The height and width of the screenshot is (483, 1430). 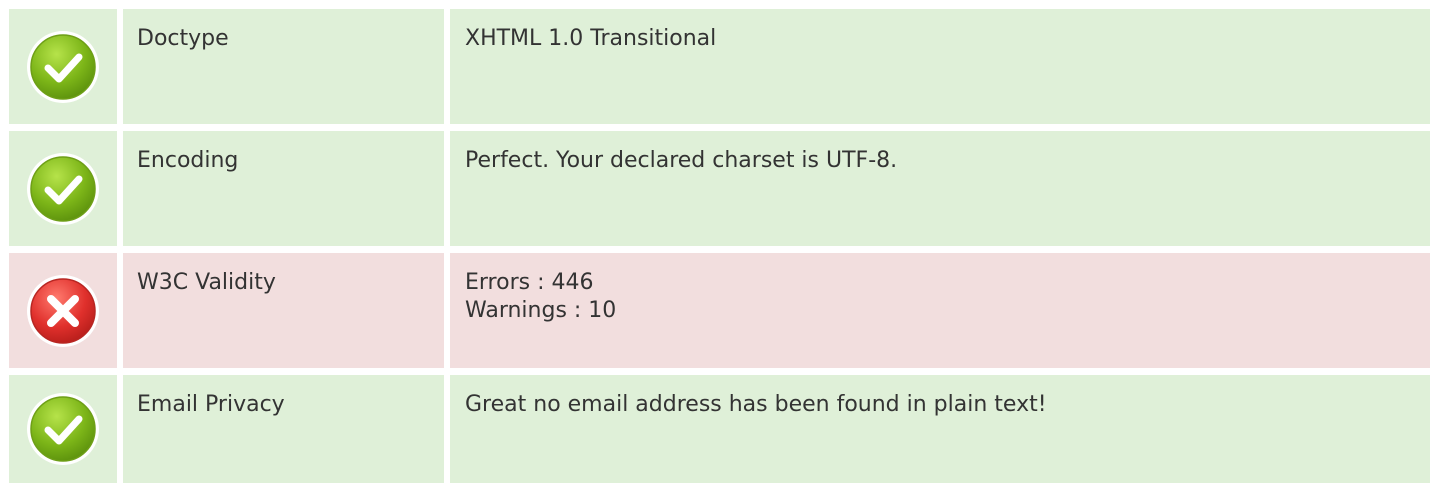 I want to click on value-line-warnings: Warnings : 10, so click(x=541, y=310).